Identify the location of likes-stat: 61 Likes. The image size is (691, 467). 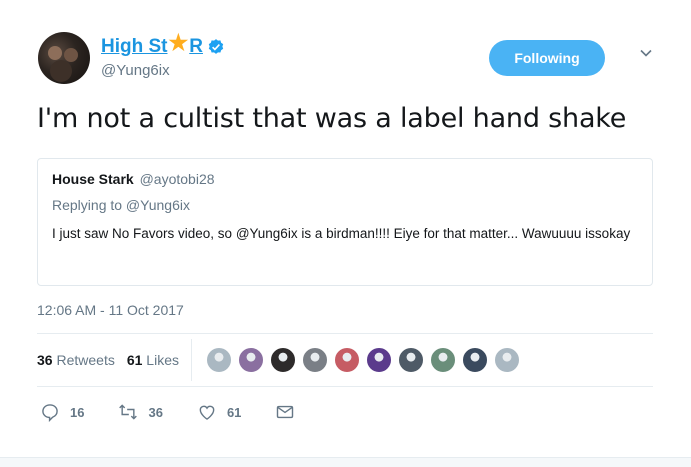
(153, 360).